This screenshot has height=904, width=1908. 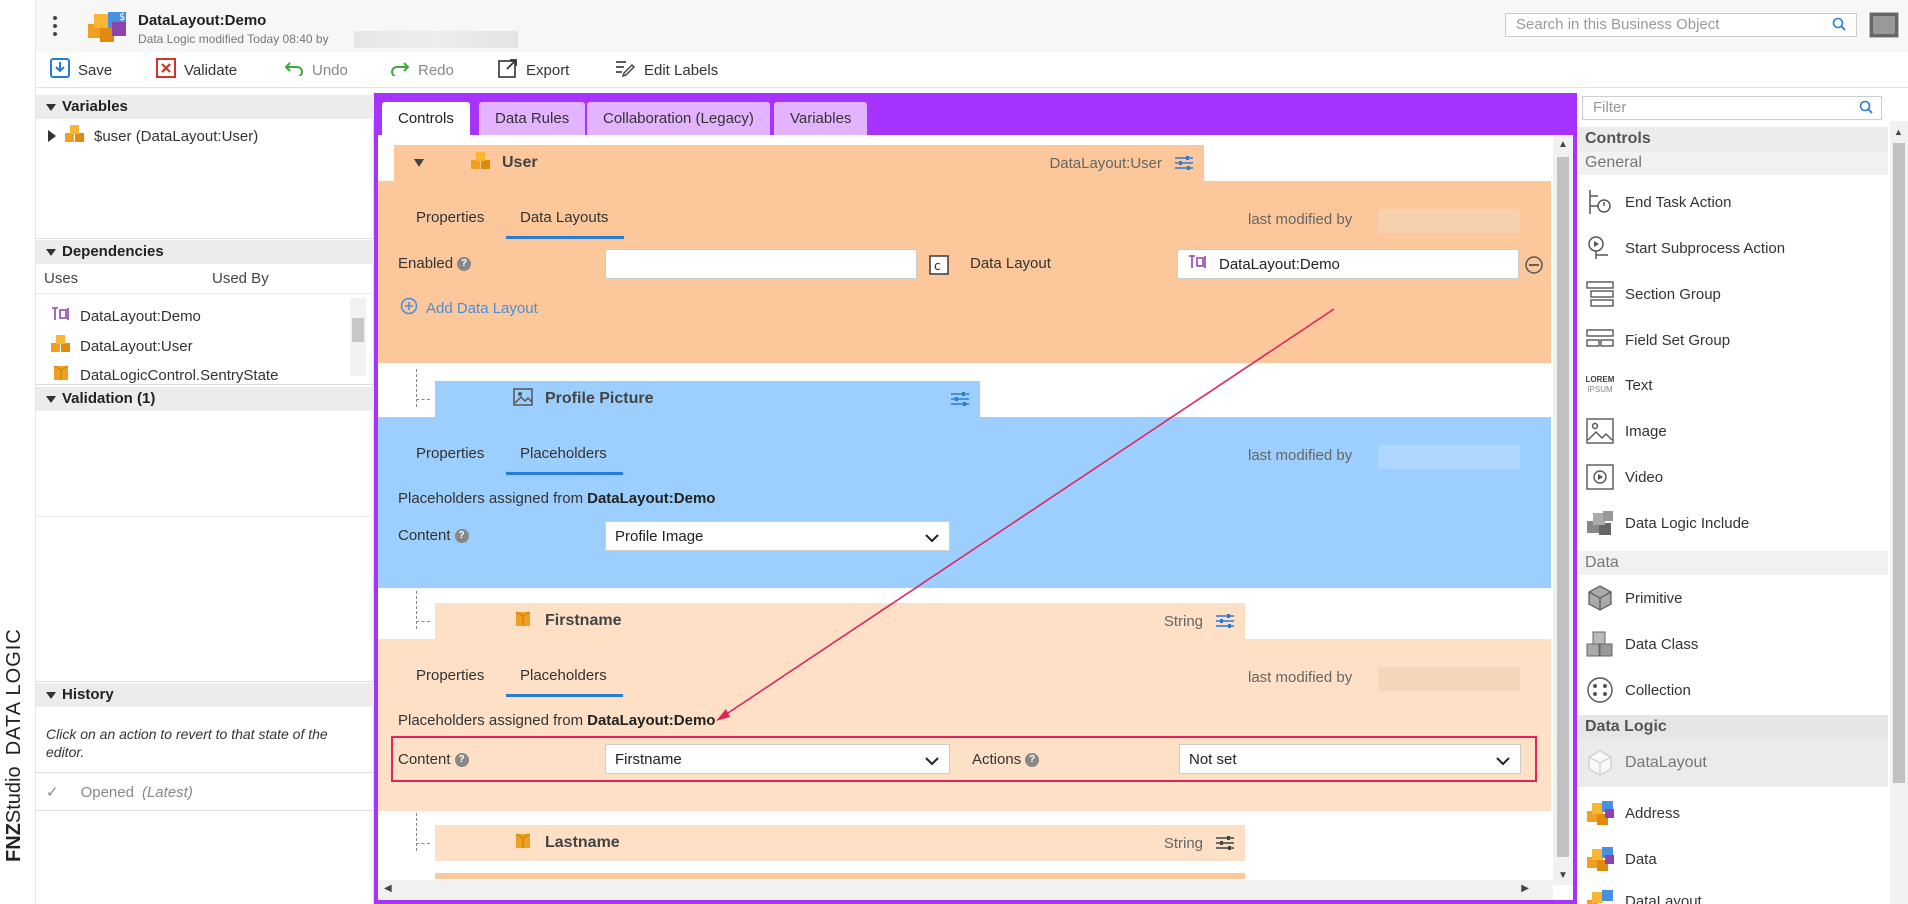 I want to click on layout-toggle-button, so click(x=1884, y=25).